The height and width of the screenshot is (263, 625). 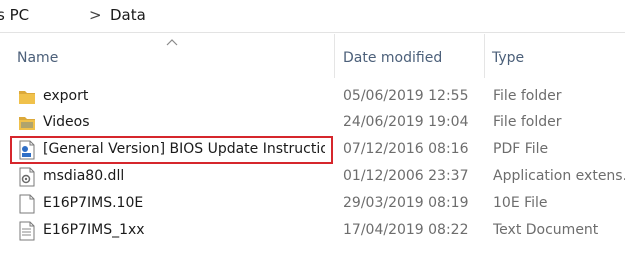 I want to click on file-name: export, so click(x=66, y=96).